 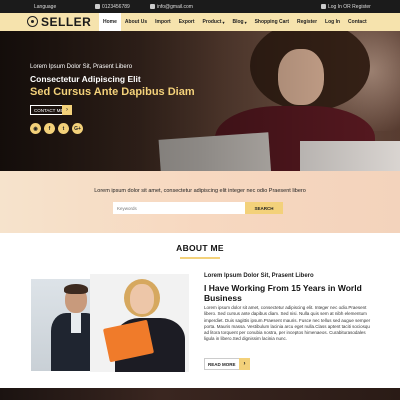 I want to click on nav-item-blog: Blog ▾, so click(x=239, y=22).